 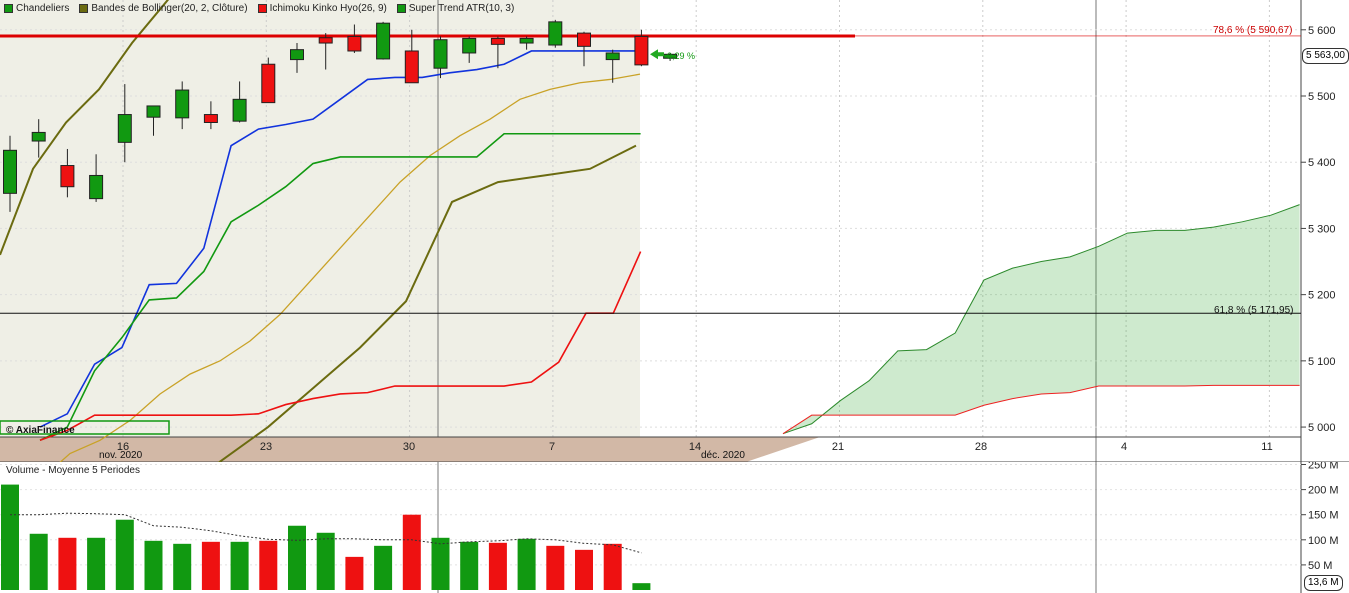 What do you see at coordinates (1323, 491) in the screenshot?
I see `volume-tick-label: 200 M` at bounding box center [1323, 491].